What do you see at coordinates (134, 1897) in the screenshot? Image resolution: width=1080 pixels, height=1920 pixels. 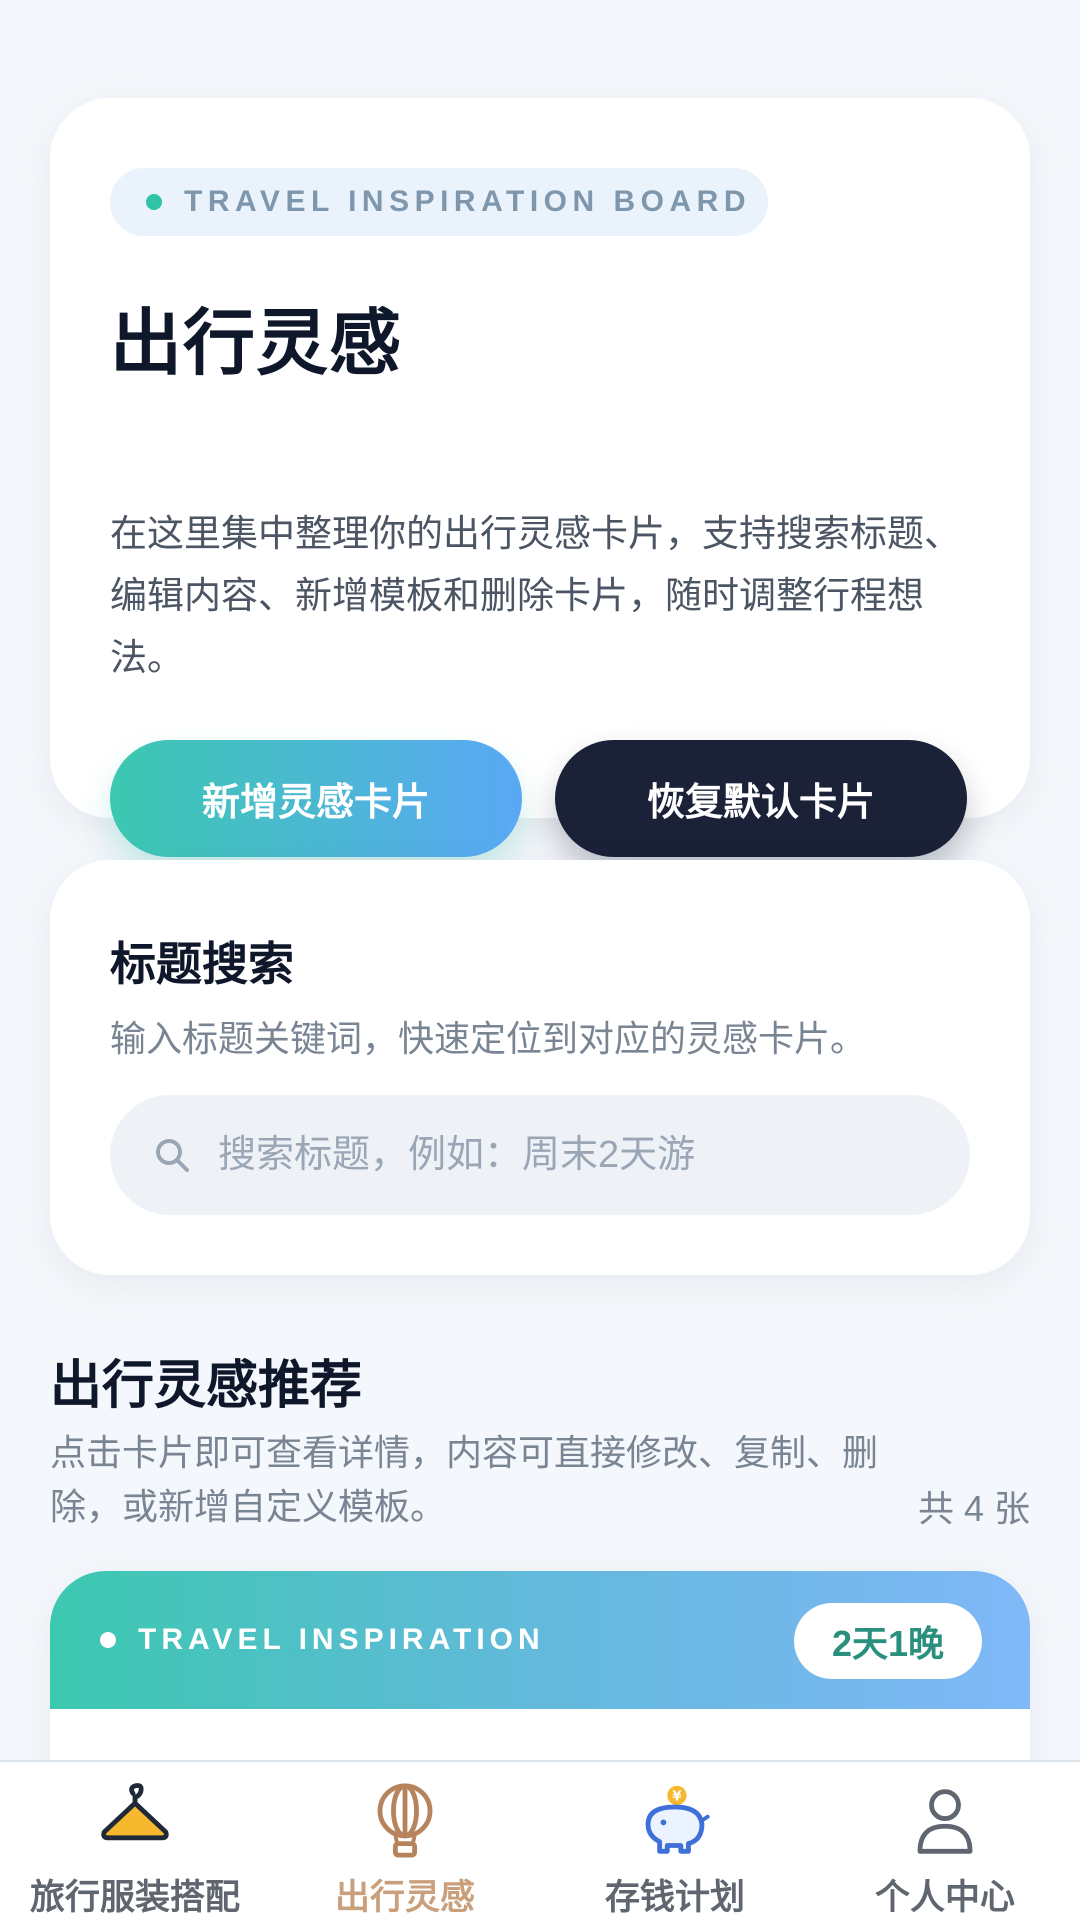 I see `tab-outfit-label: 旅行服装搭配` at bounding box center [134, 1897].